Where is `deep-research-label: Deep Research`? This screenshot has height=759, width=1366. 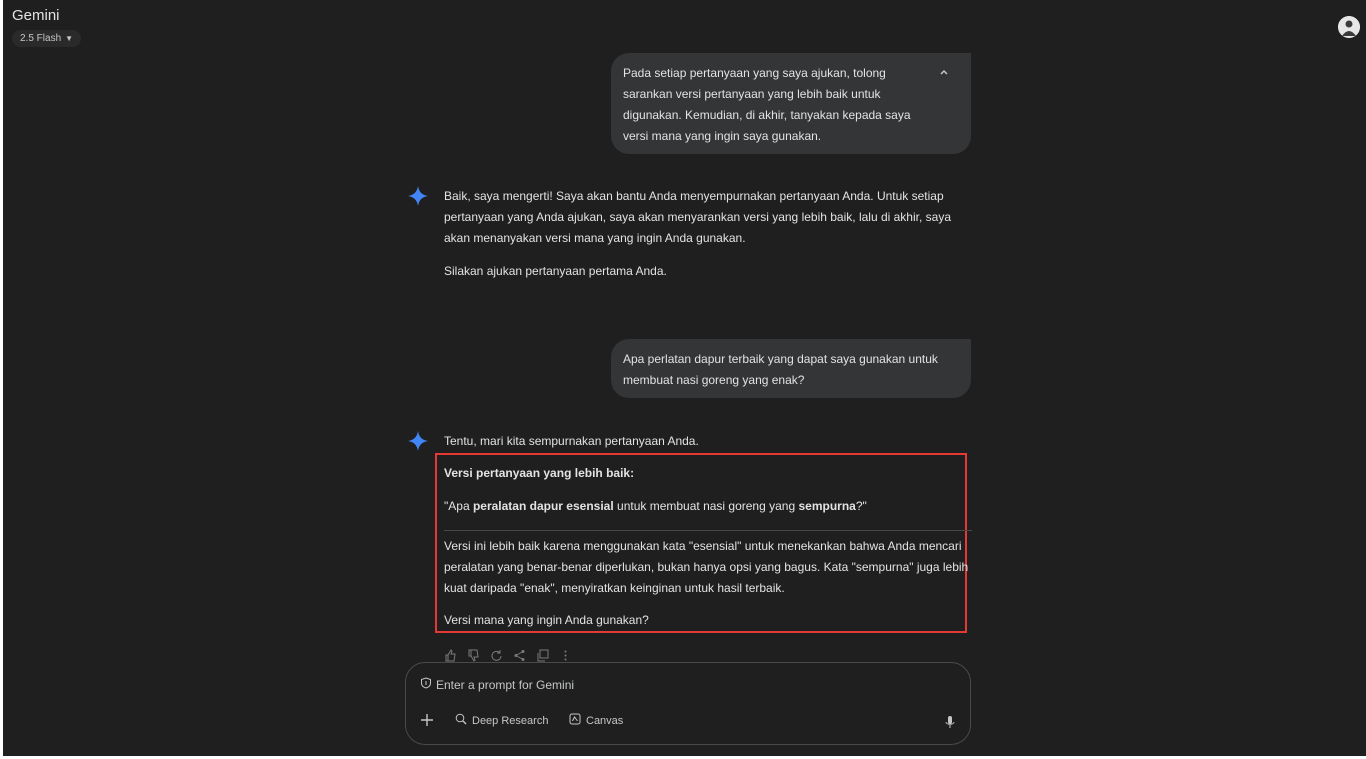 deep-research-label: Deep Research is located at coordinates (510, 720).